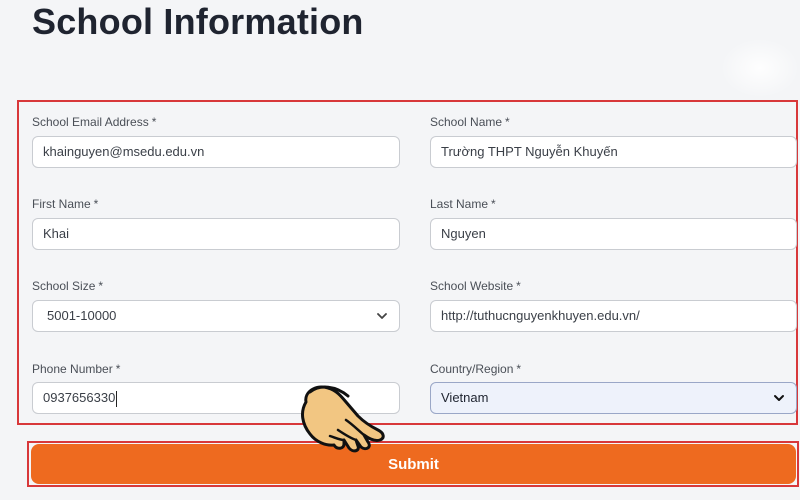 The image size is (800, 500). I want to click on school-email-input: khainguyen@msedu.edu.vn, so click(216, 152).